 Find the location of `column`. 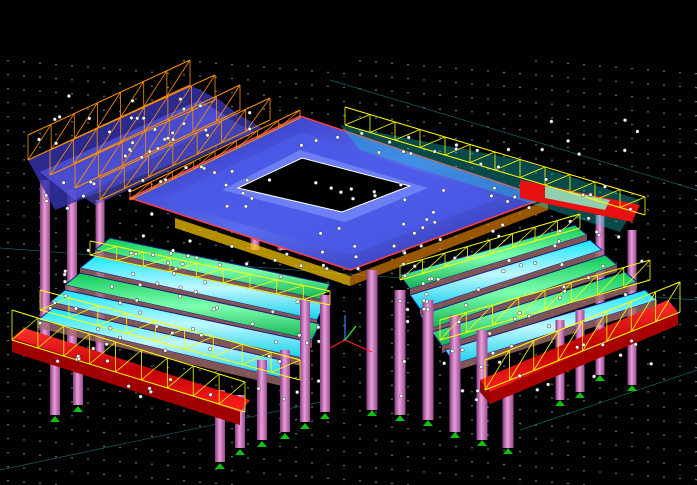

column is located at coordinates (428, 360).